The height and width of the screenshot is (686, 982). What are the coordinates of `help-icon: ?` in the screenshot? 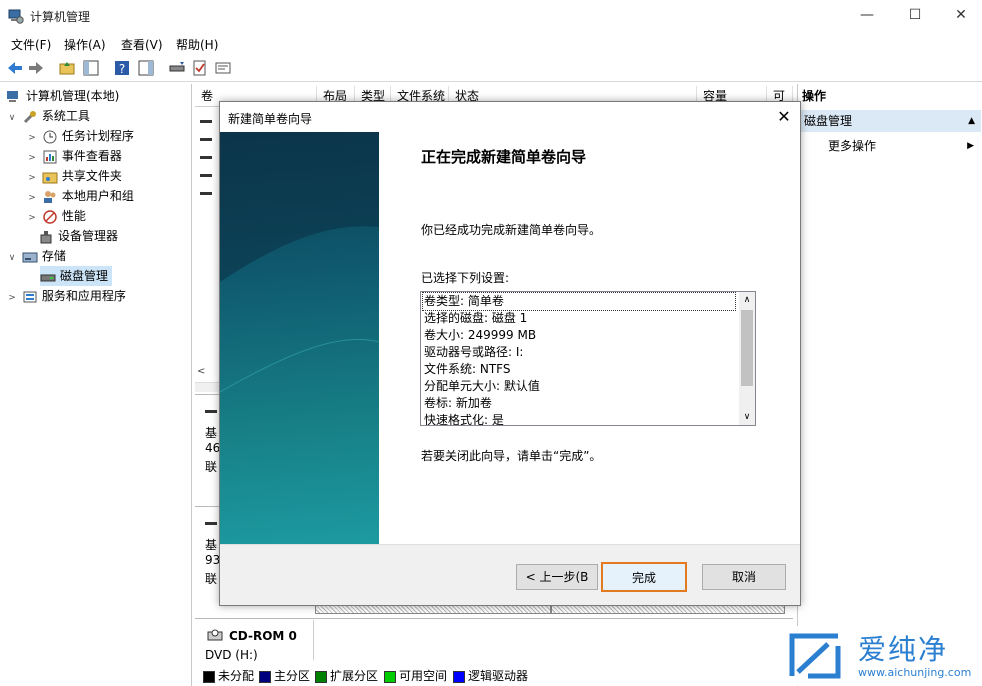 It's located at (122, 68).